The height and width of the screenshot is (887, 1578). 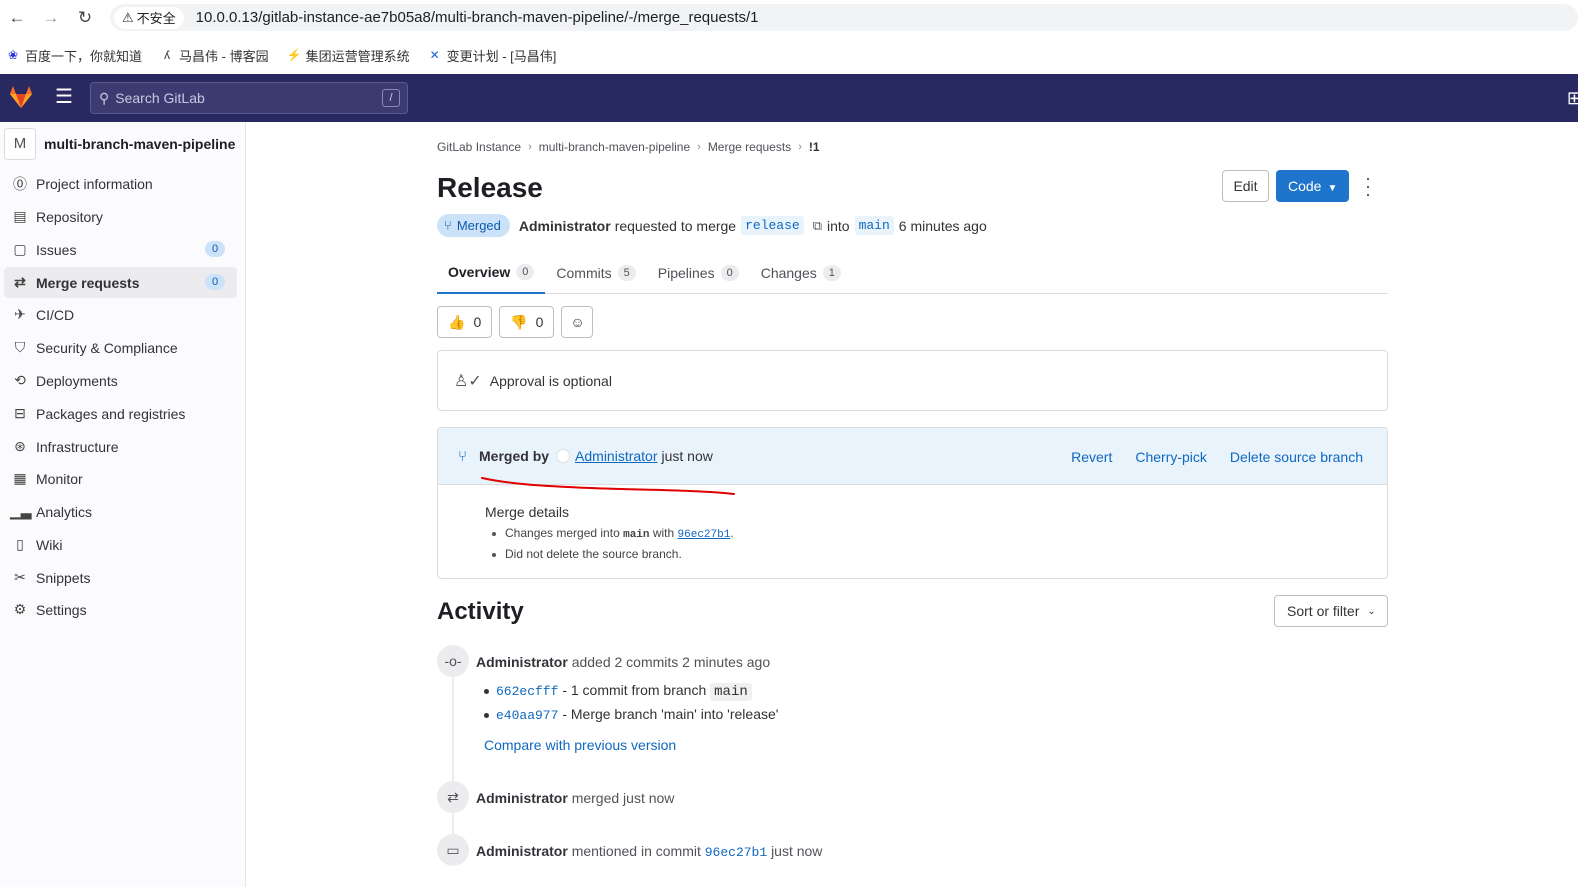 What do you see at coordinates (874, 225) in the screenshot?
I see `target-branch: main` at bounding box center [874, 225].